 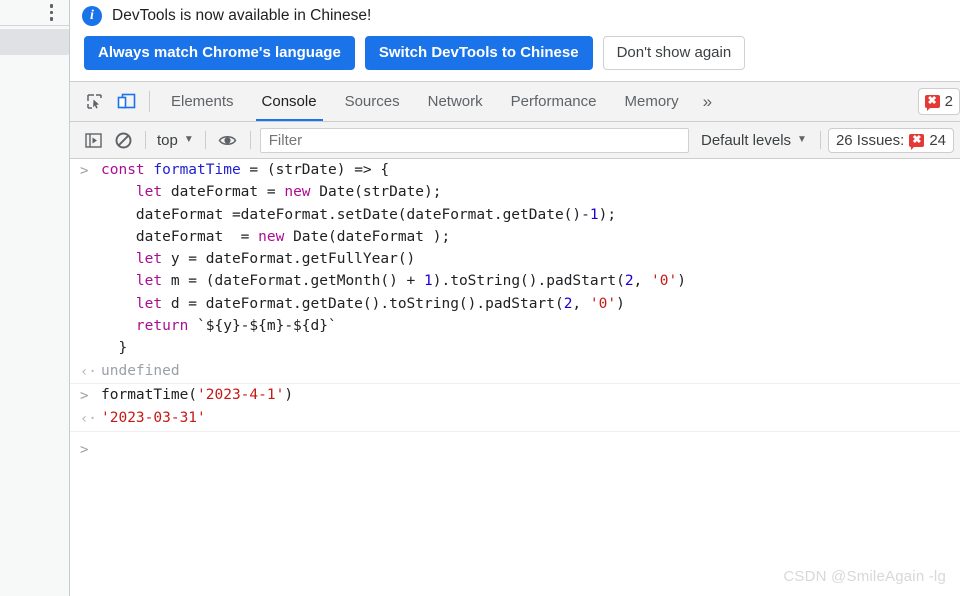 I want to click on tab-label: Sources, so click(x=372, y=101).